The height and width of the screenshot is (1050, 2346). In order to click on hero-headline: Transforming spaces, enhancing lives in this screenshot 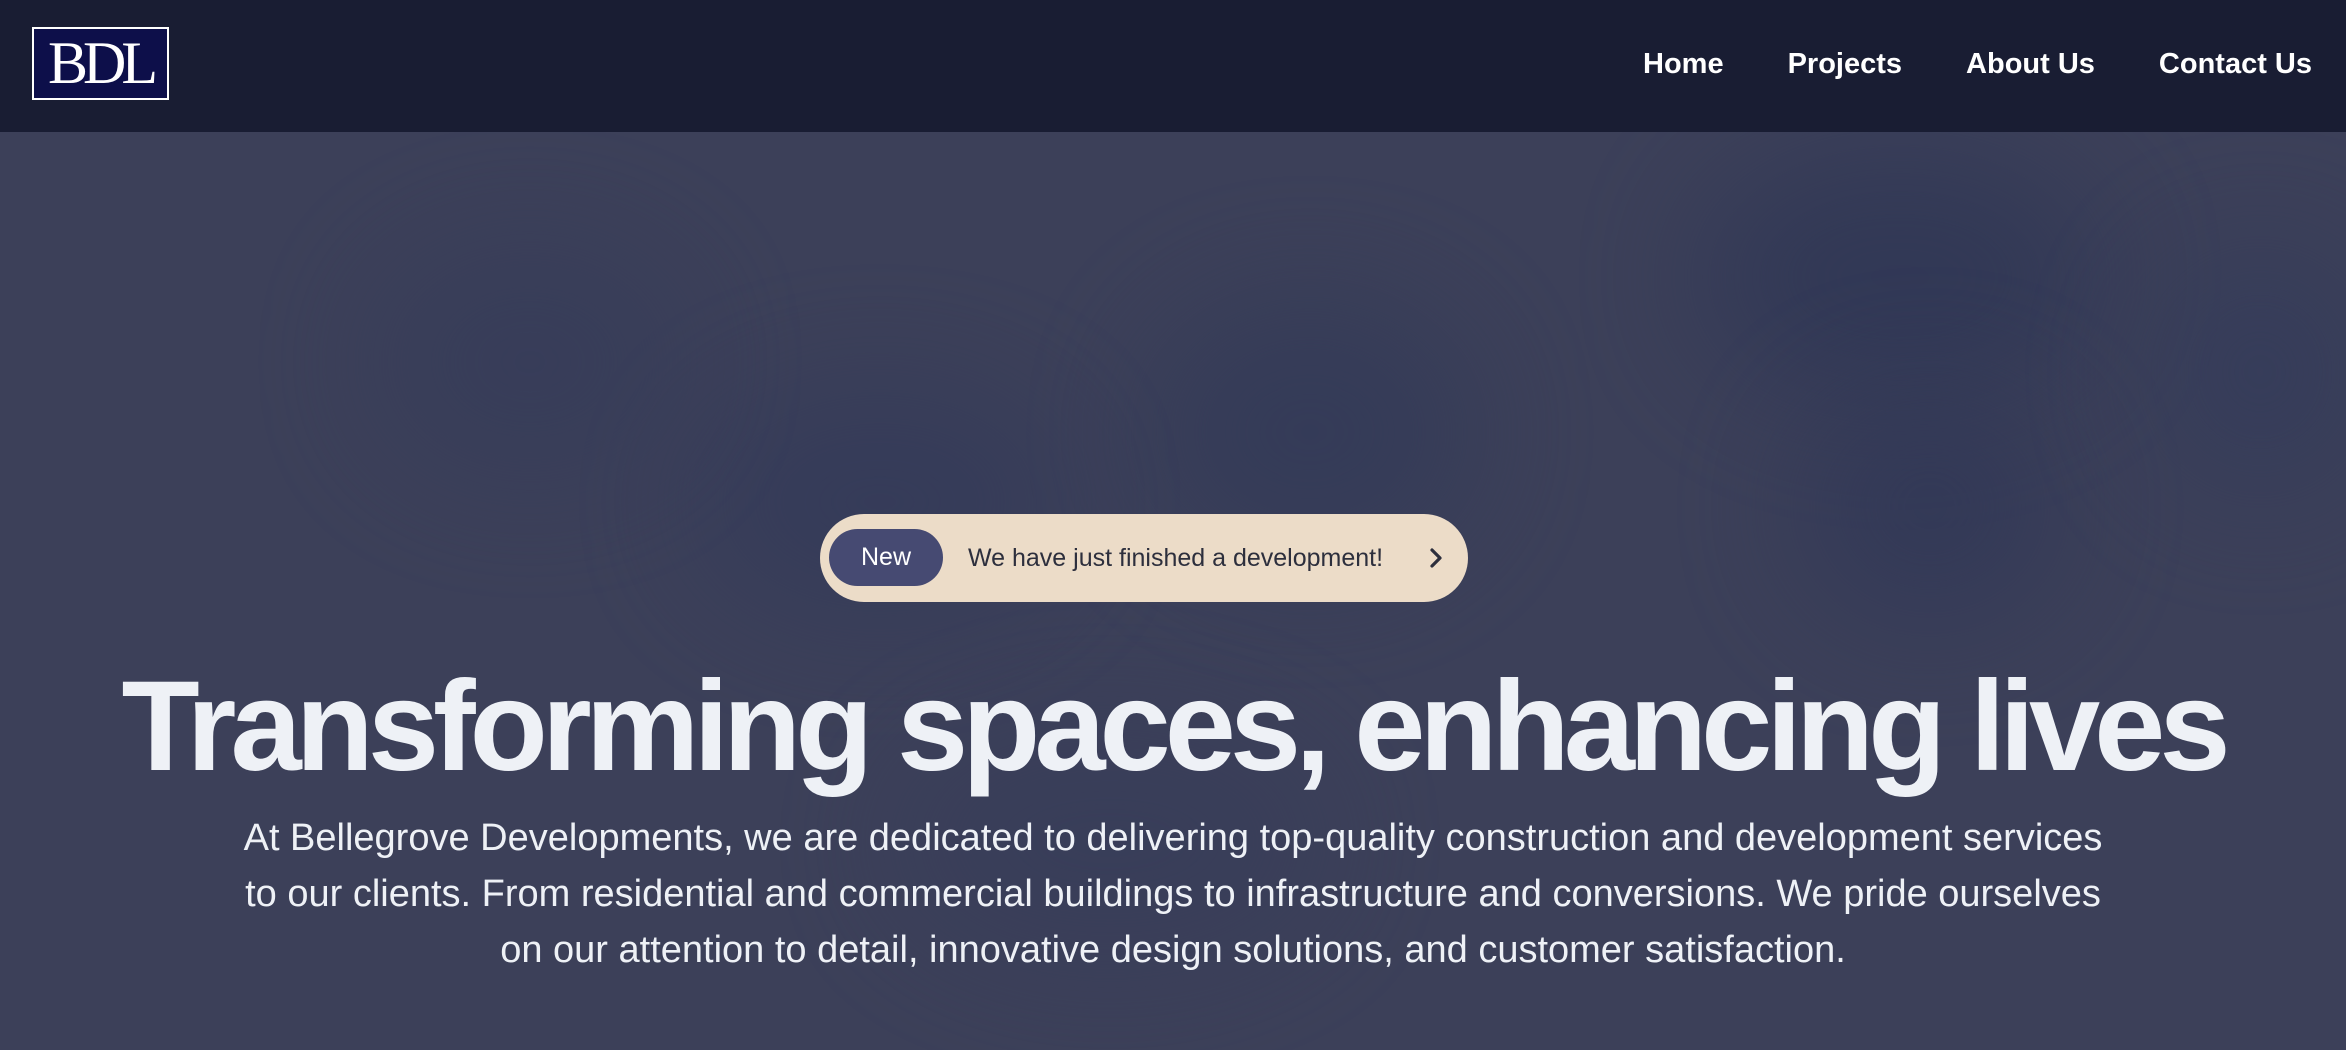, I will do `click(1176, 726)`.